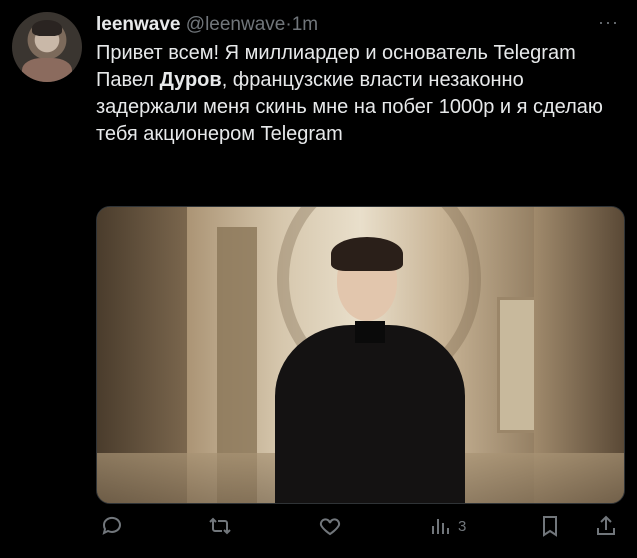 The image size is (637, 558). I want to click on retweet-icon, so click(220, 526).